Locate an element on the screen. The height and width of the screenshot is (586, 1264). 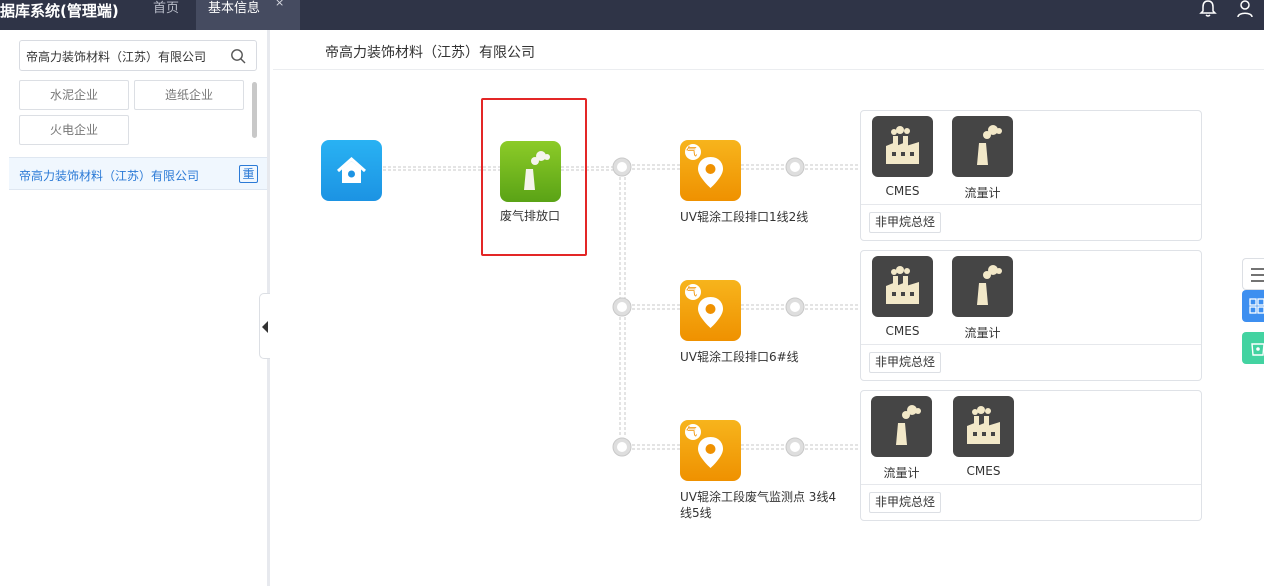
house-icon is located at coordinates (351, 169).